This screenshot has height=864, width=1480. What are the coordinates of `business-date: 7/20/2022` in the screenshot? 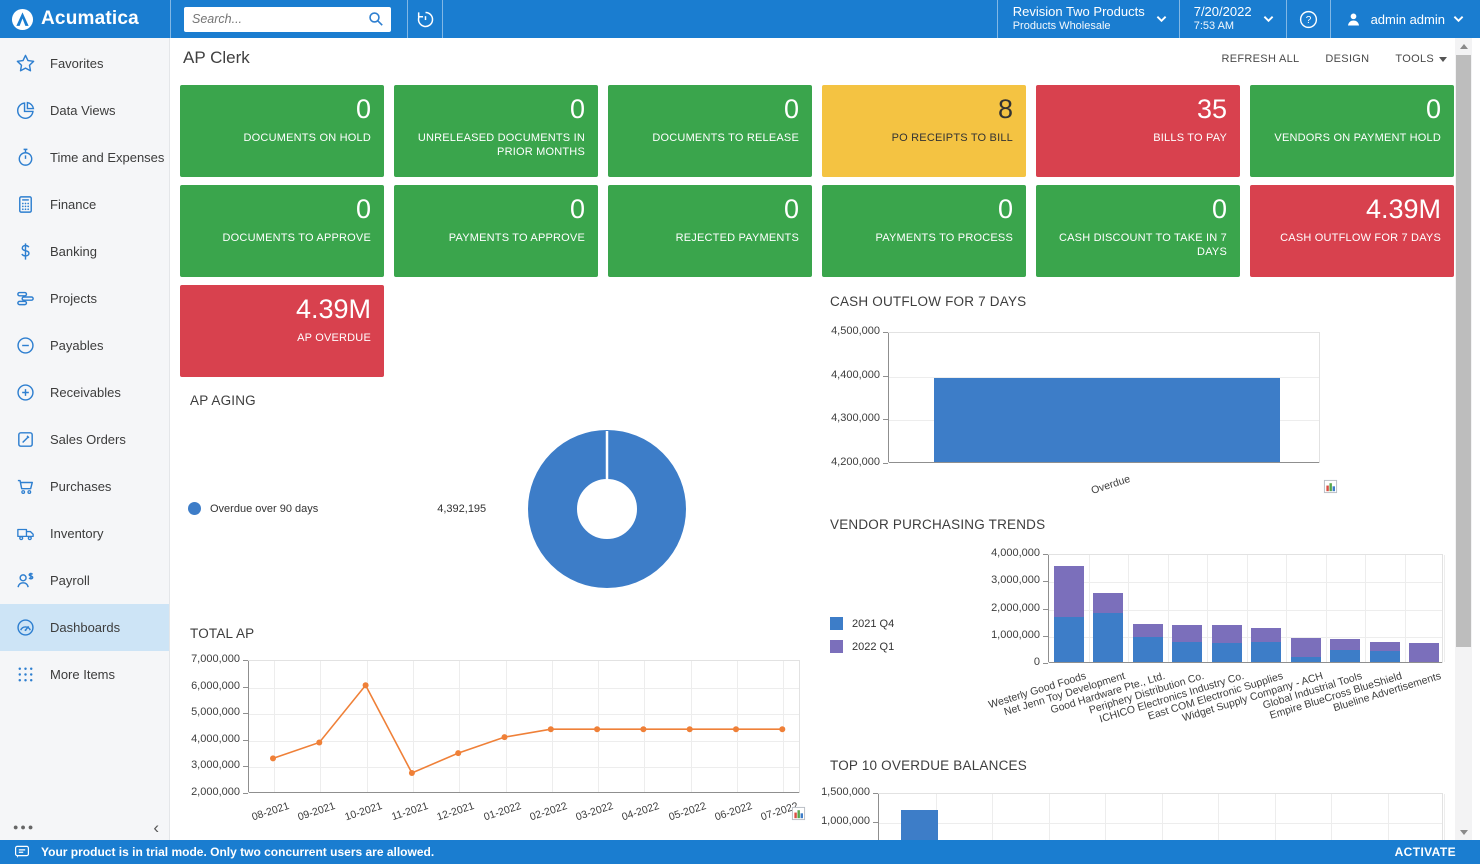 It's located at (1222, 11).